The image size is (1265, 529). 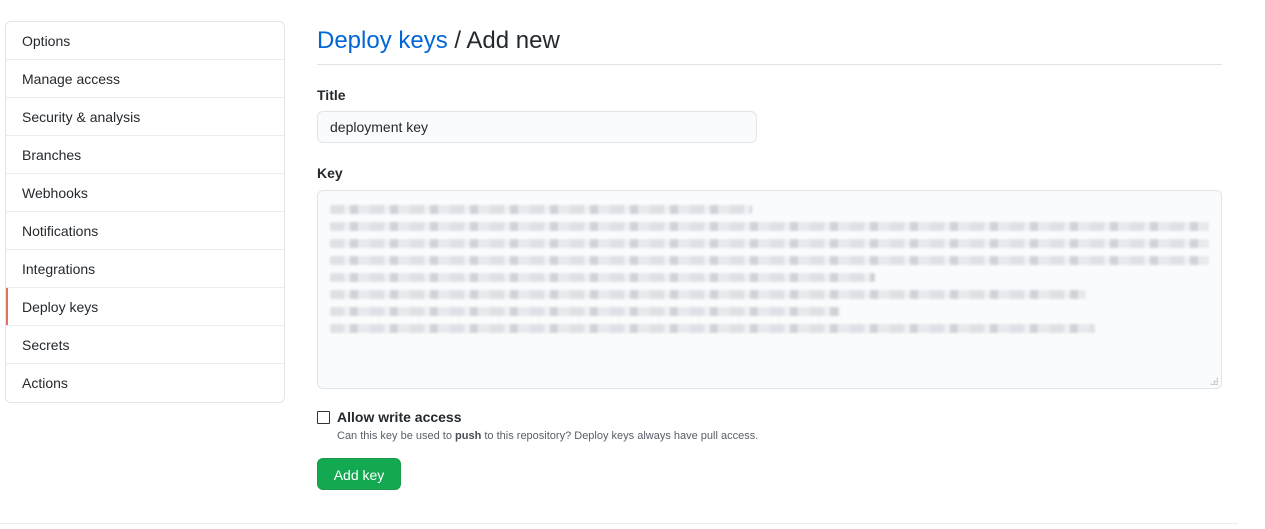 What do you see at coordinates (331, 95) in the screenshot?
I see `title-label: Title` at bounding box center [331, 95].